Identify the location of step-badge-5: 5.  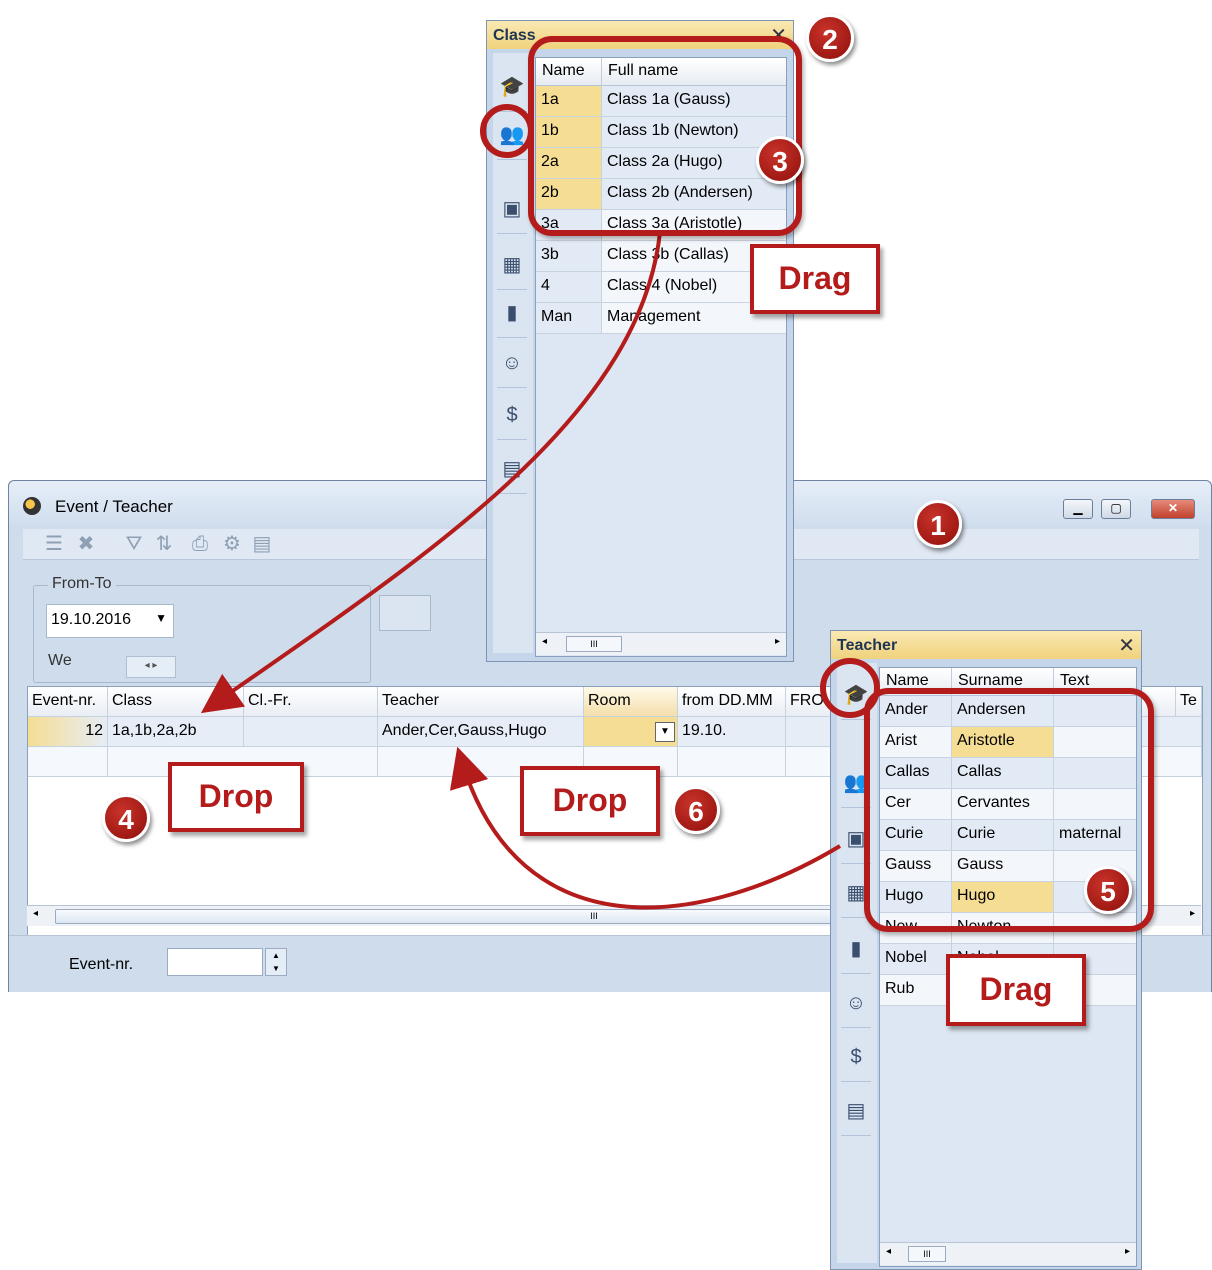
(1108, 890).